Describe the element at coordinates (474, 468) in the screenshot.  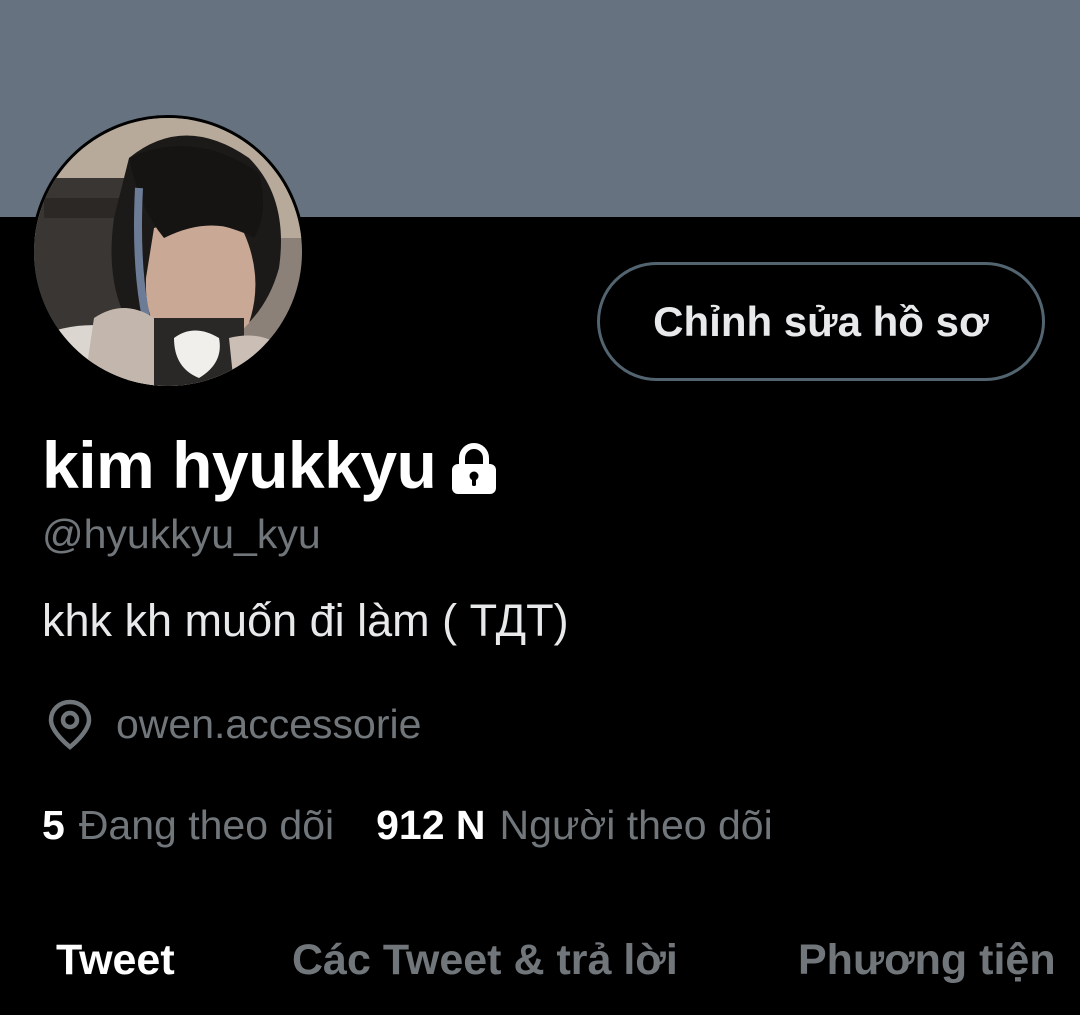
I see `lock-icon` at that location.